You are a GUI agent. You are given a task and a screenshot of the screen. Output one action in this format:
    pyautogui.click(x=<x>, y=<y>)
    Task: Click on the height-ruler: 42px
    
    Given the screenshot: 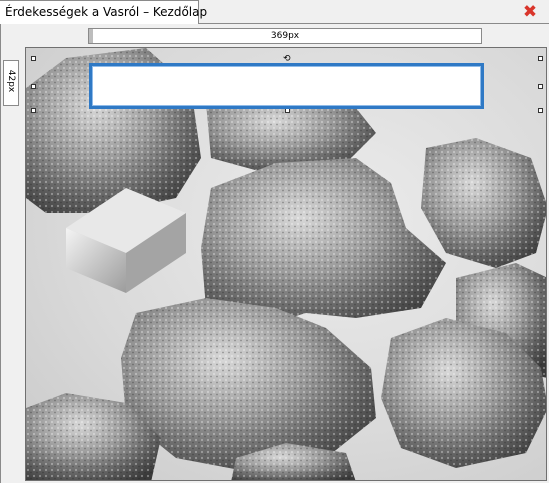 What is the action you would take?
    pyautogui.click(x=11, y=83)
    